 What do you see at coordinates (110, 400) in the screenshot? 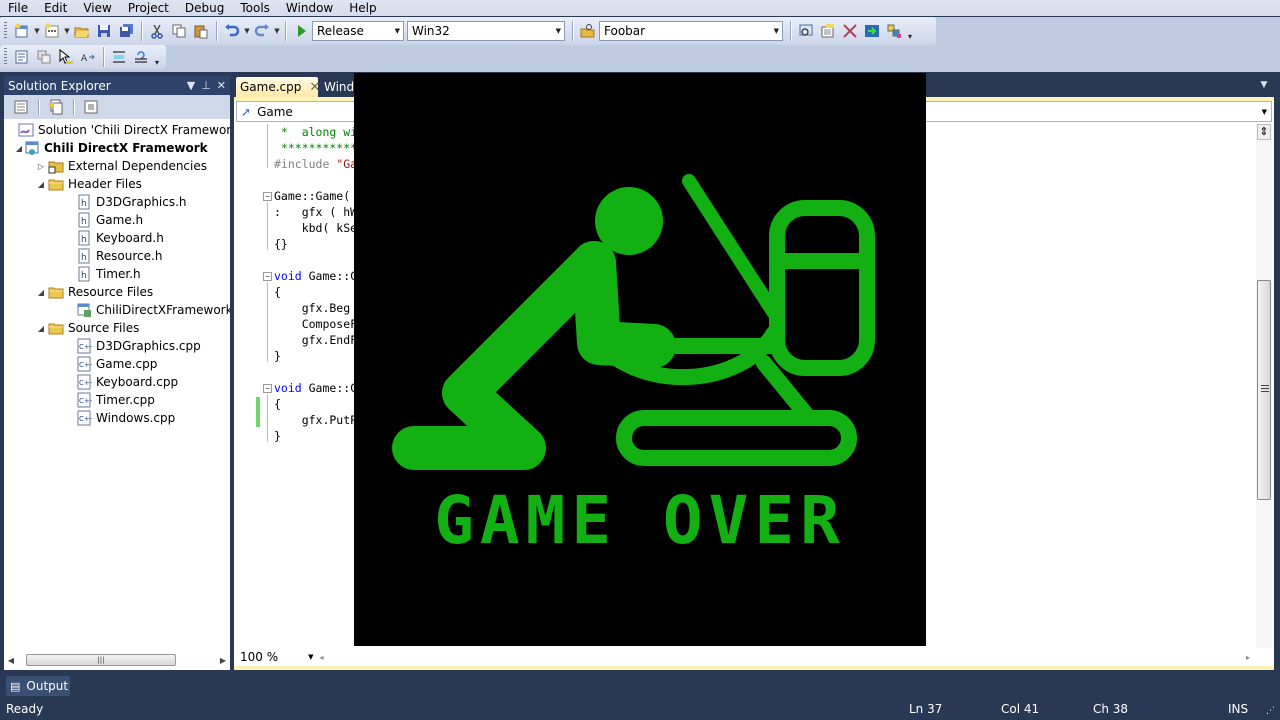
I see `tree-item: C++ Timer.cpp` at bounding box center [110, 400].